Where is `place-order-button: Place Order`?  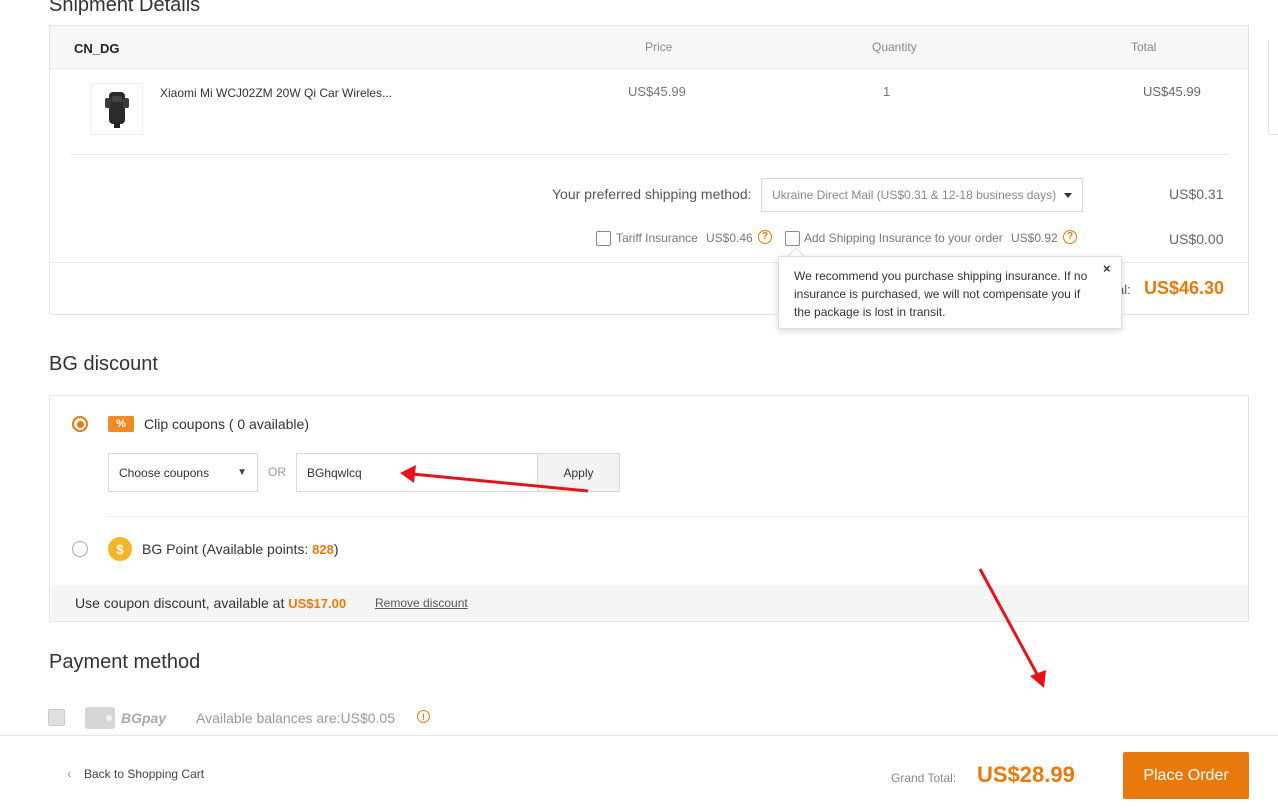
place-order-button: Place Order is located at coordinates (1186, 775).